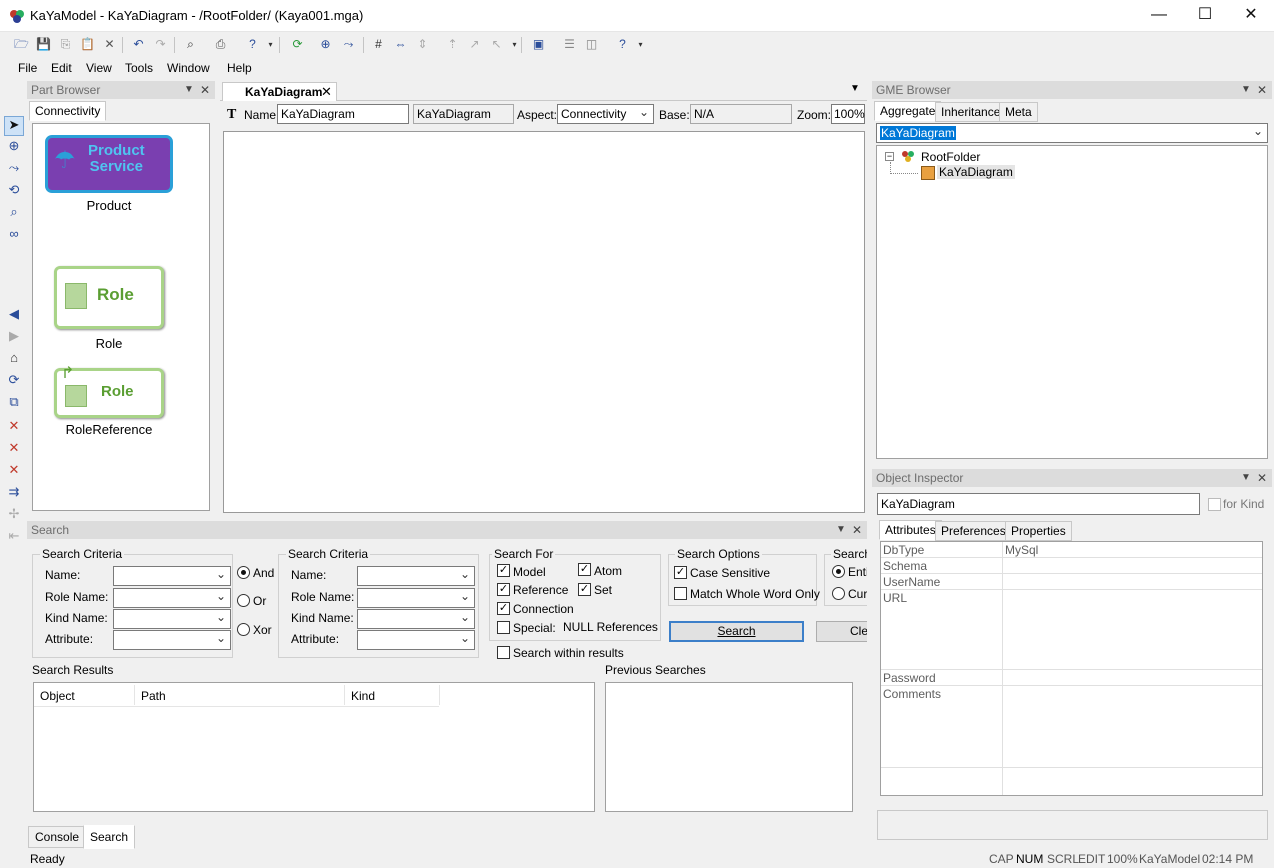 The height and width of the screenshot is (868, 1274). I want to click on connect-icon: ⤳, so click(348, 44).